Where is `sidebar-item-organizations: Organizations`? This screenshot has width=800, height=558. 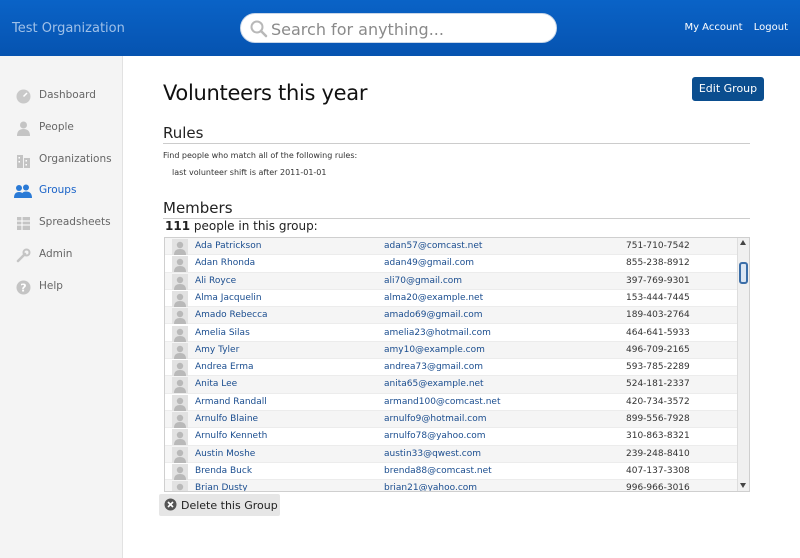 sidebar-item-organizations: Organizations is located at coordinates (61, 160).